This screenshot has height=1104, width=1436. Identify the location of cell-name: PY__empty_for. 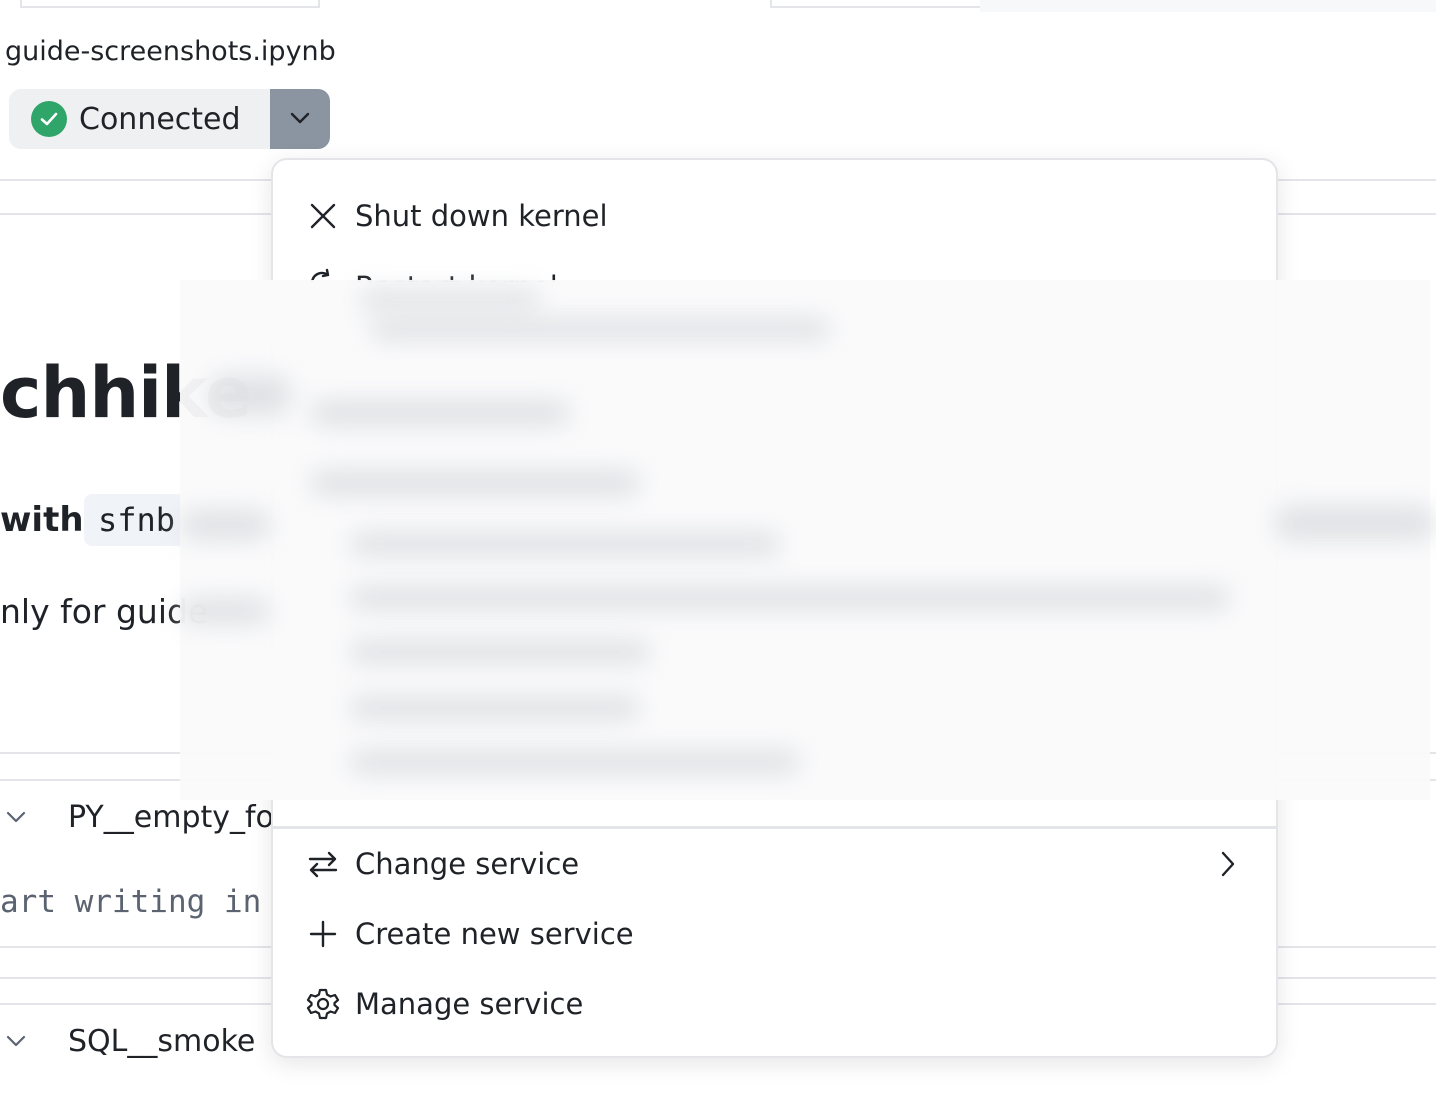
(177, 817).